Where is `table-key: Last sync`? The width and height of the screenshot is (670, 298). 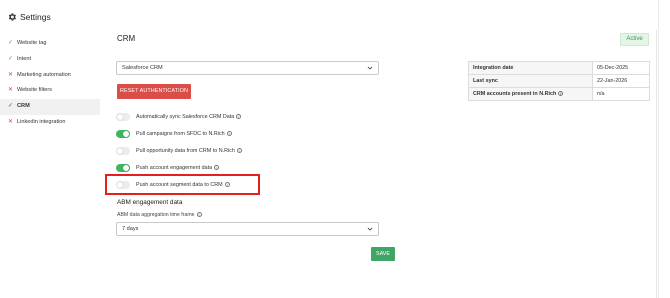 table-key: Last sync is located at coordinates (530, 81).